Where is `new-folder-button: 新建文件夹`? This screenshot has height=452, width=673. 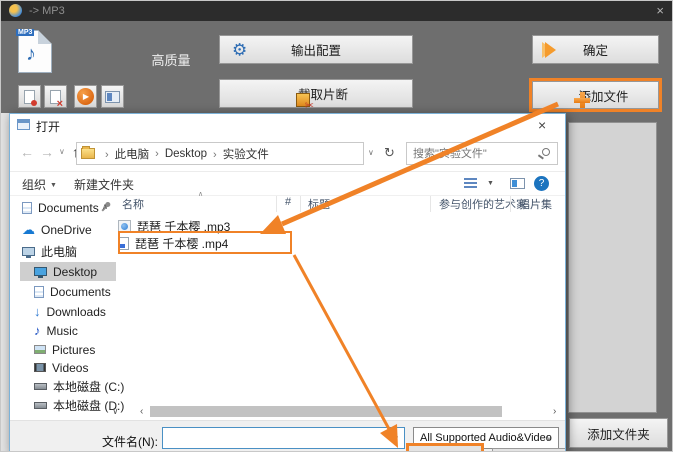 new-folder-button: 新建文件夹 is located at coordinates (104, 184).